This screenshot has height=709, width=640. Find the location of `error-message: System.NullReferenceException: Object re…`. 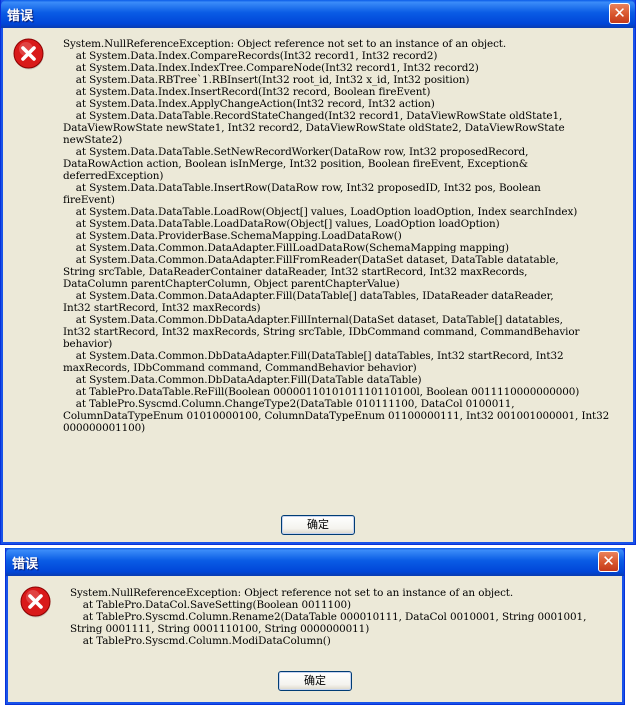

error-message: System.NullReferenceException: Object re… is located at coordinates (328, 617).